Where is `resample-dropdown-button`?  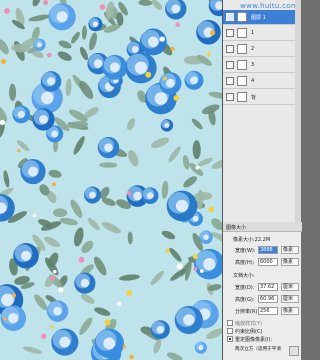
resample-dropdown-button is located at coordinates (294, 351).